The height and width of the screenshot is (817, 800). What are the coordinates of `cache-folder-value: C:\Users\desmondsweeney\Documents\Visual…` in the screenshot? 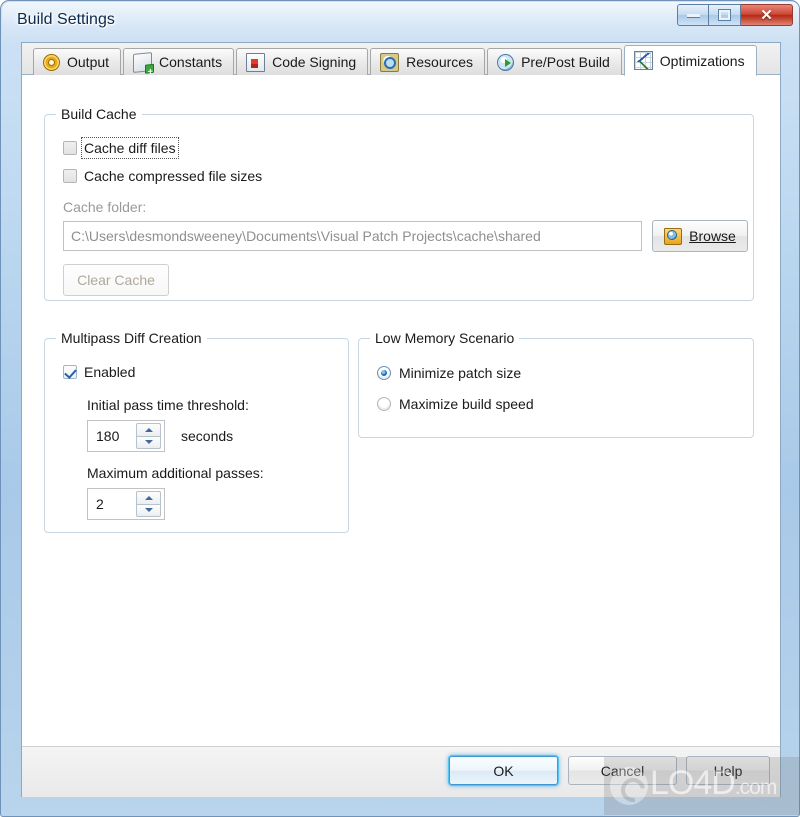 It's located at (306, 236).